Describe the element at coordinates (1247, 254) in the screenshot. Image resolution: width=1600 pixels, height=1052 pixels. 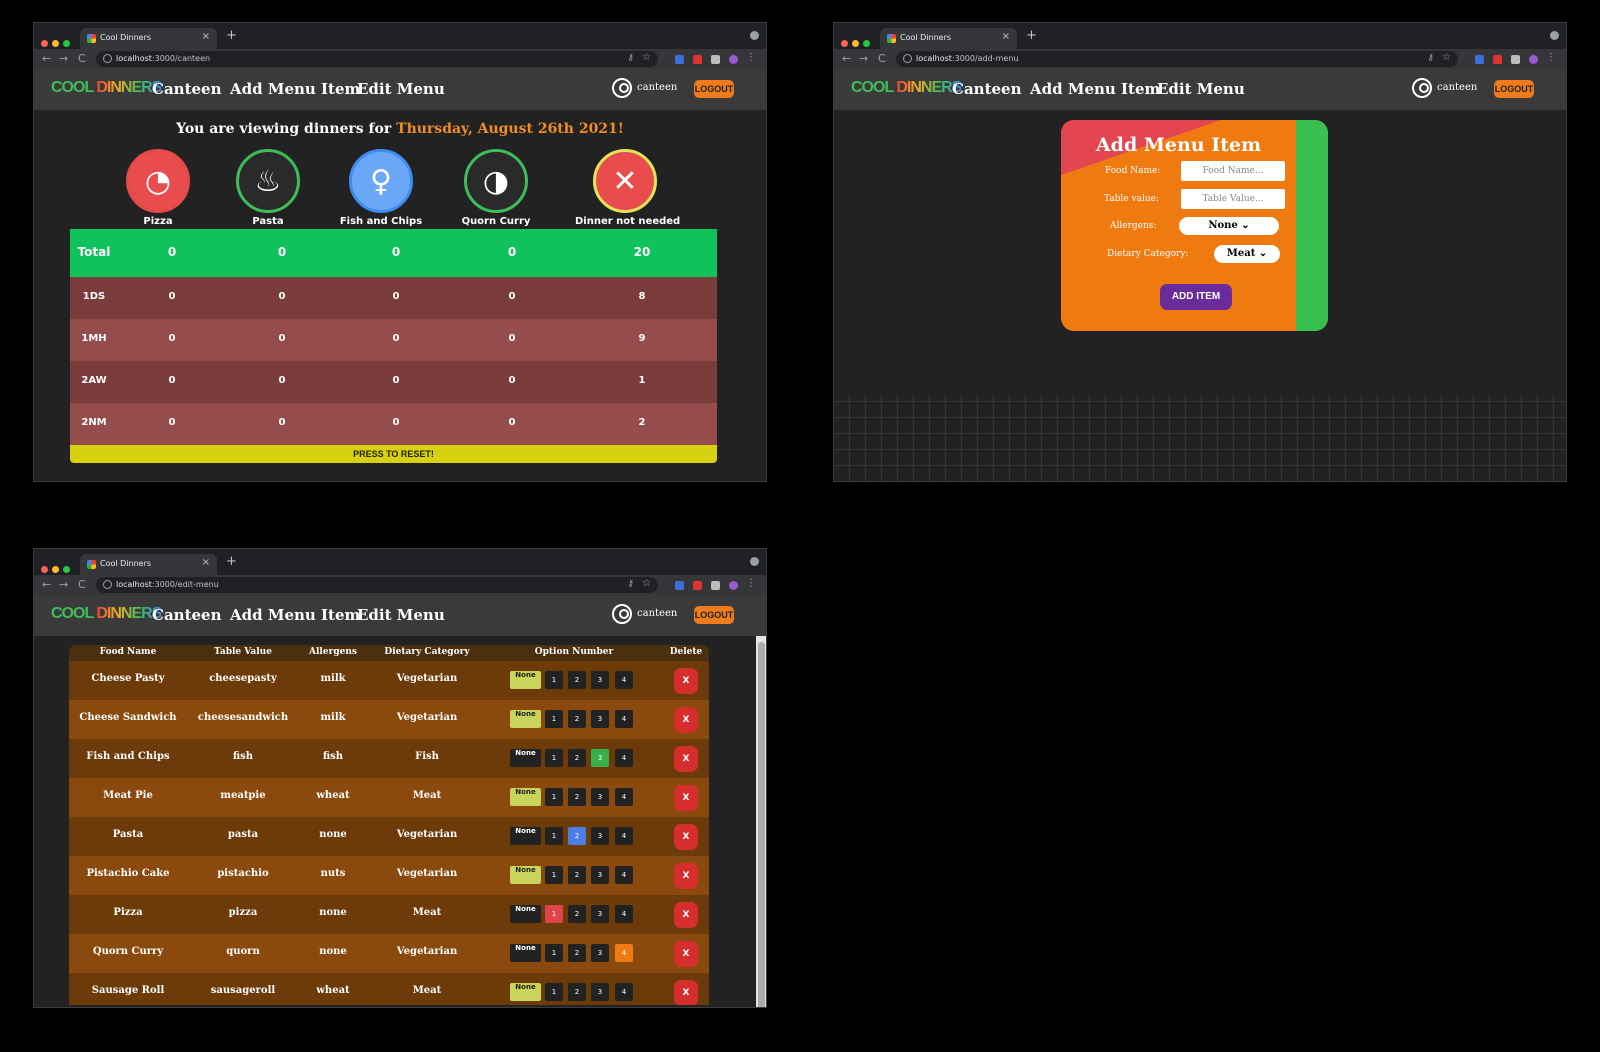
I see `dietary-category-select: Meat ⌄` at that location.